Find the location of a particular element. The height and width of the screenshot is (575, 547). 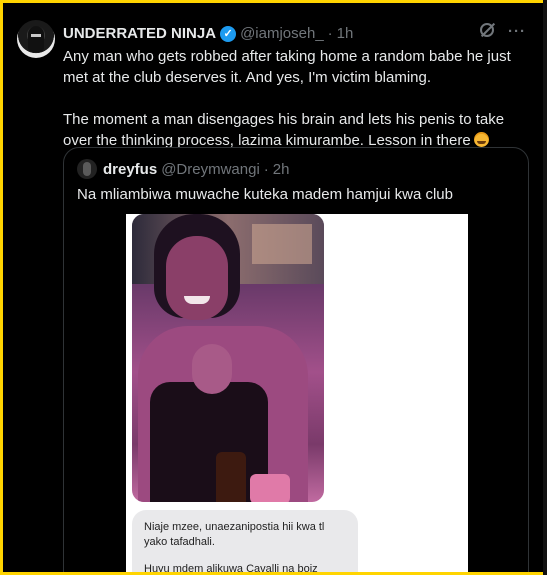

quoted-timestamp: 2h is located at coordinates (281, 169).